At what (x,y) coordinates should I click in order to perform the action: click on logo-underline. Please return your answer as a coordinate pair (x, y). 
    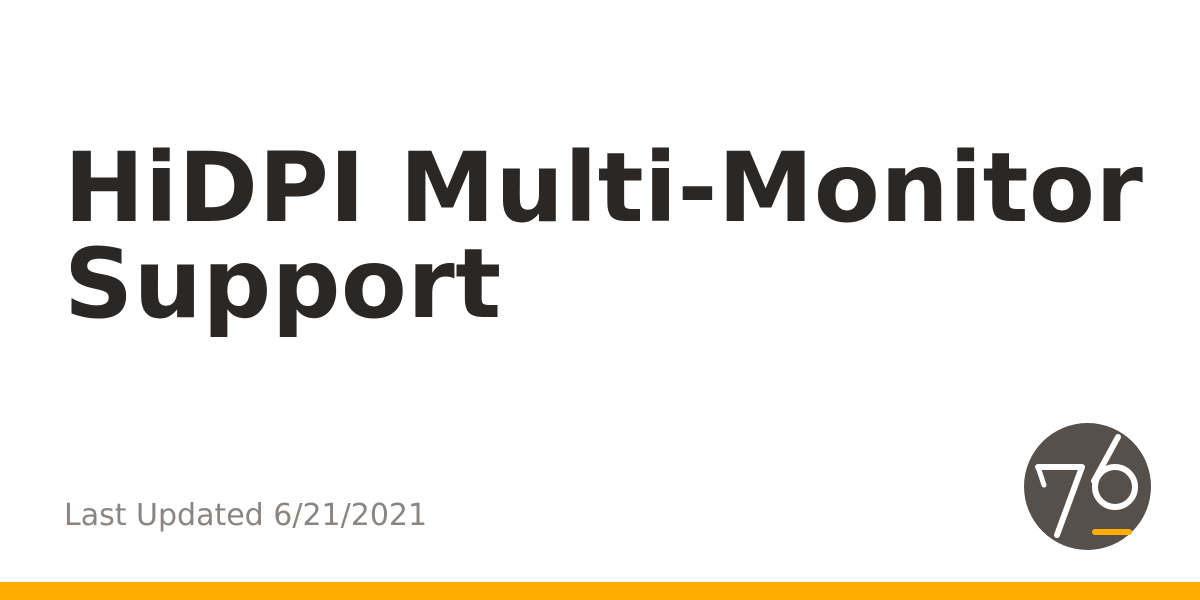
    Looking at the image, I should click on (1112, 532).